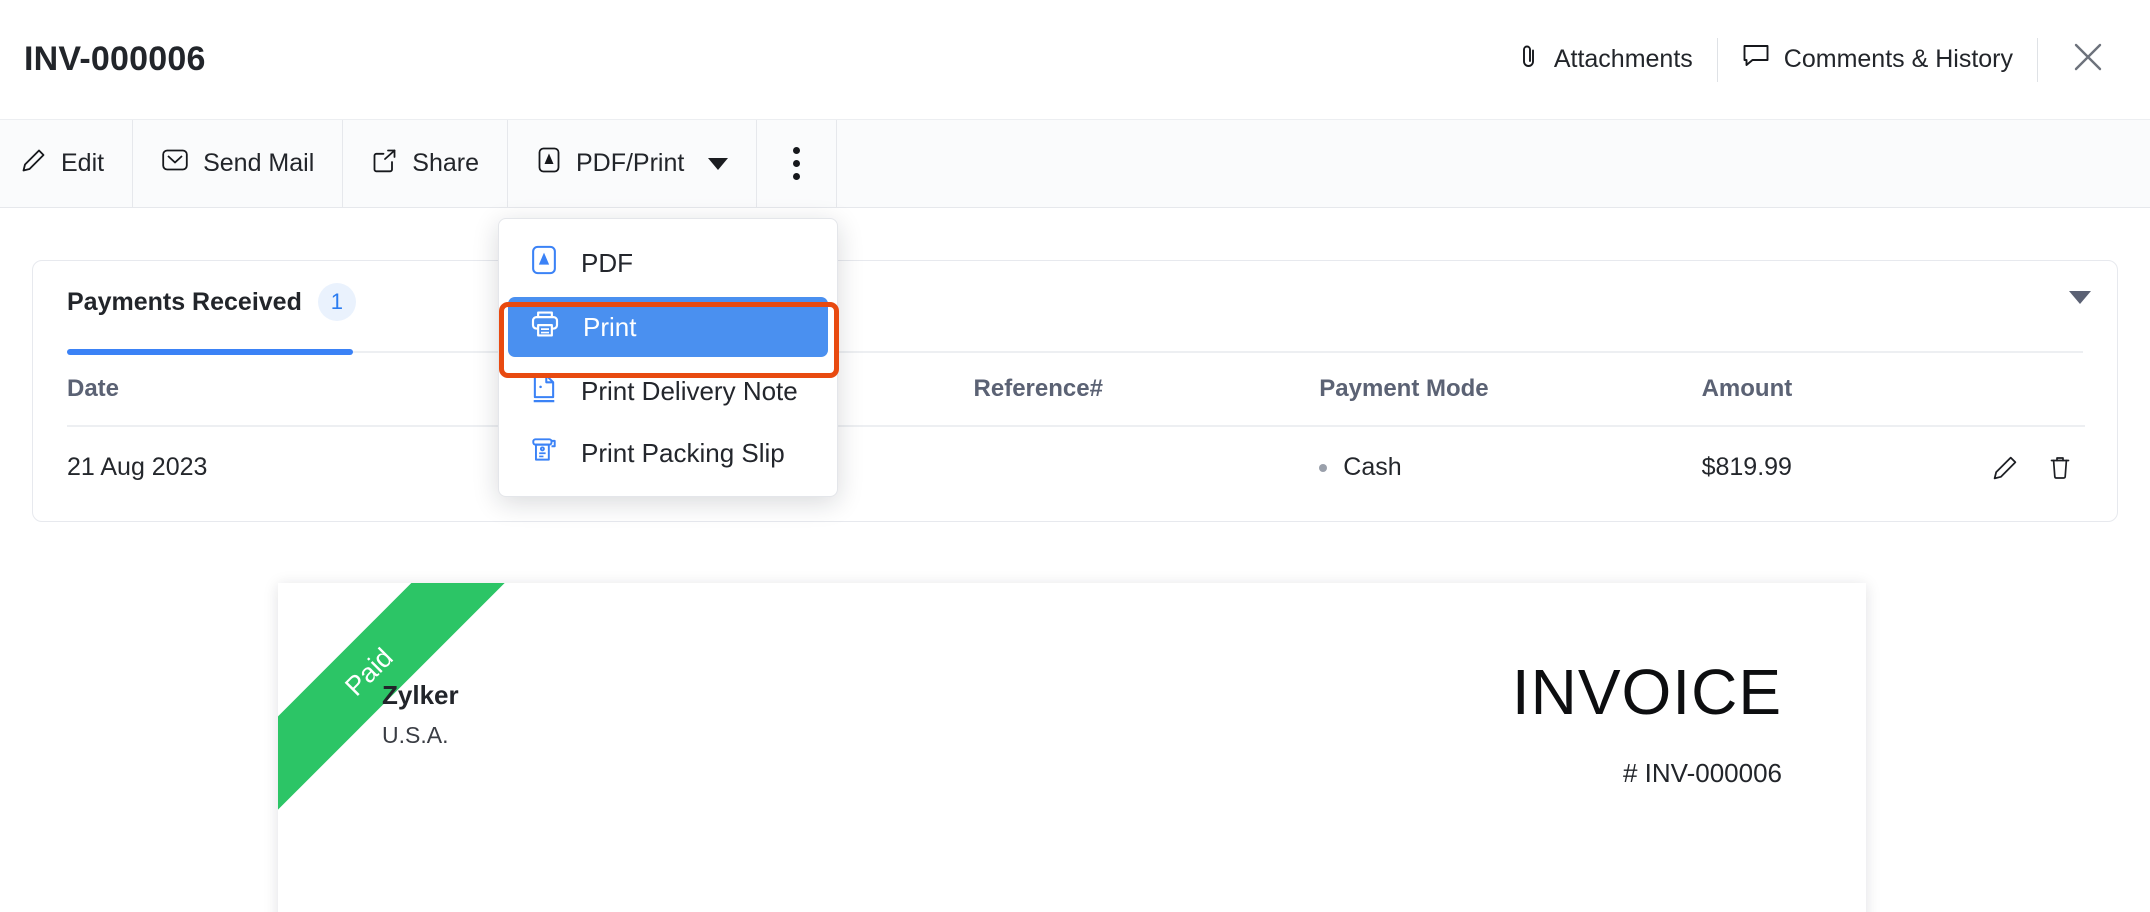 This screenshot has width=2150, height=912. I want to click on cell-row-actions, so click(2038, 467).